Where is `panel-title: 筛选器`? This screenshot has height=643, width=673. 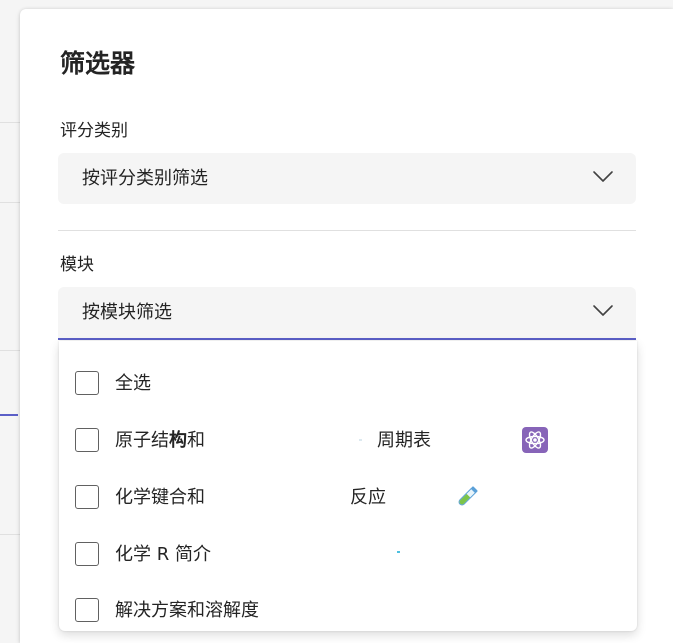
panel-title: 筛选器 is located at coordinates (98, 63).